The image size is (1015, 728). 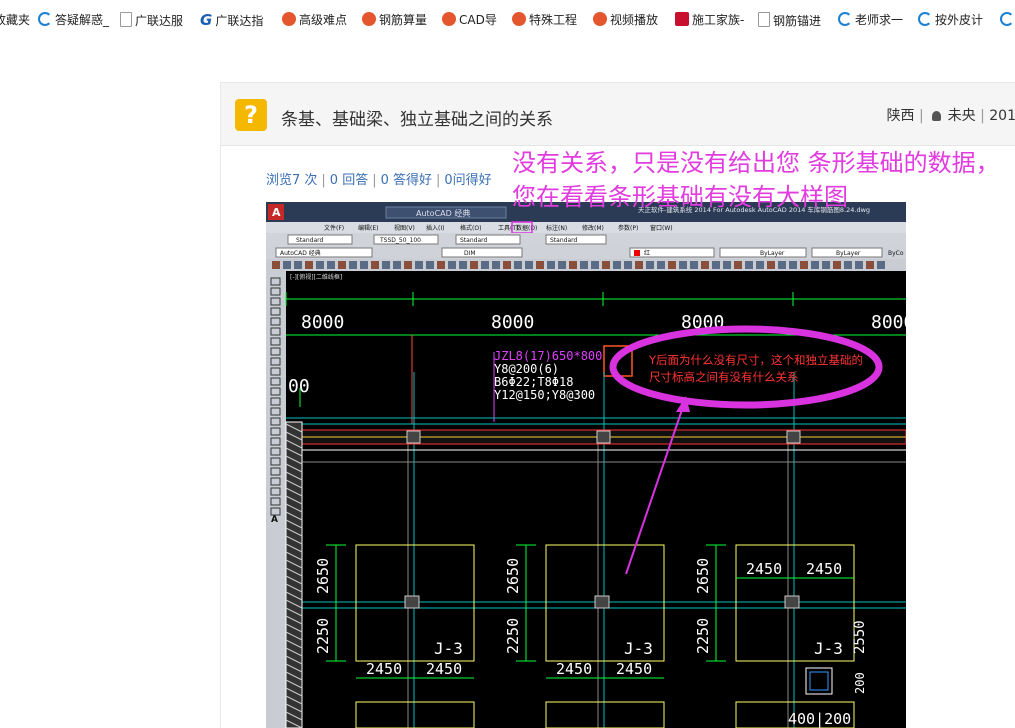 I want to click on bookmark-item: 视频播放, so click(x=625, y=20).